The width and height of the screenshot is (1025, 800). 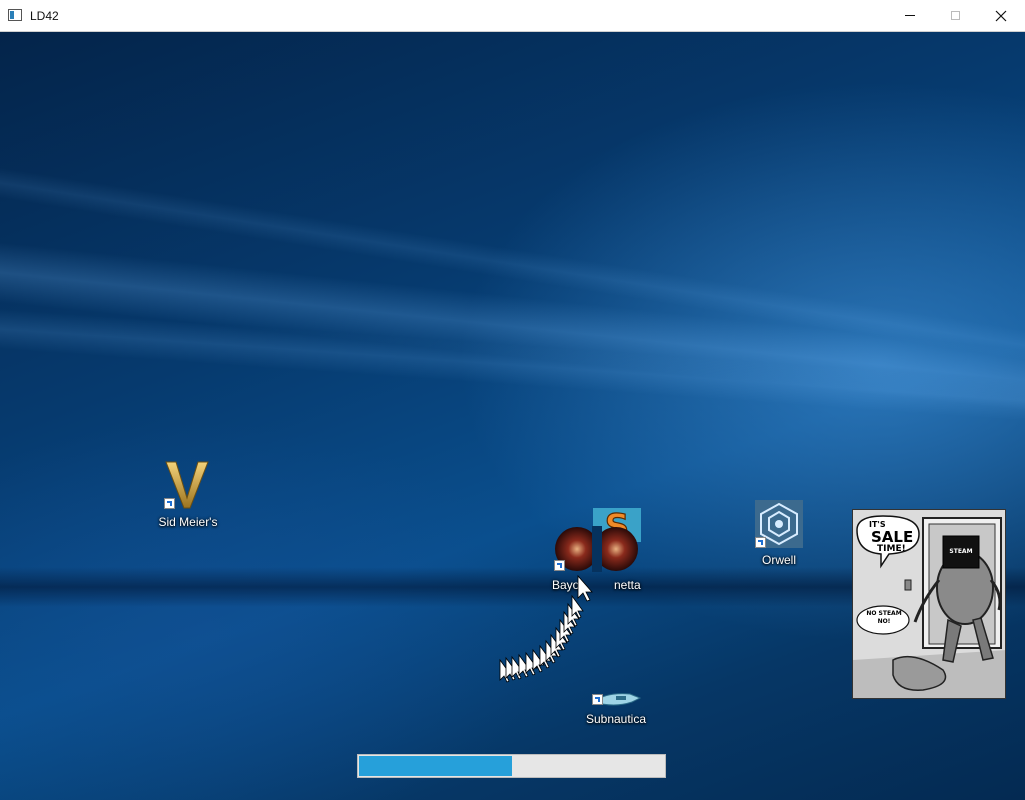 I want to click on desktop-icon-label: Orwell, so click(x=778, y=560).